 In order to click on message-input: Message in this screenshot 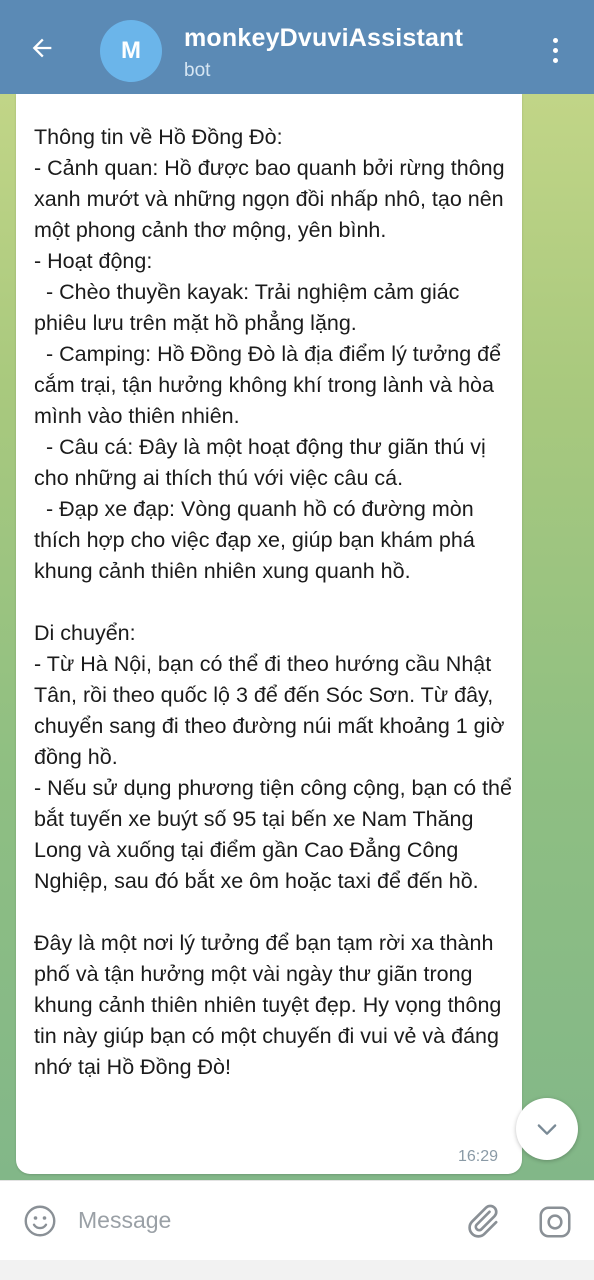, I will do `click(124, 1220)`.